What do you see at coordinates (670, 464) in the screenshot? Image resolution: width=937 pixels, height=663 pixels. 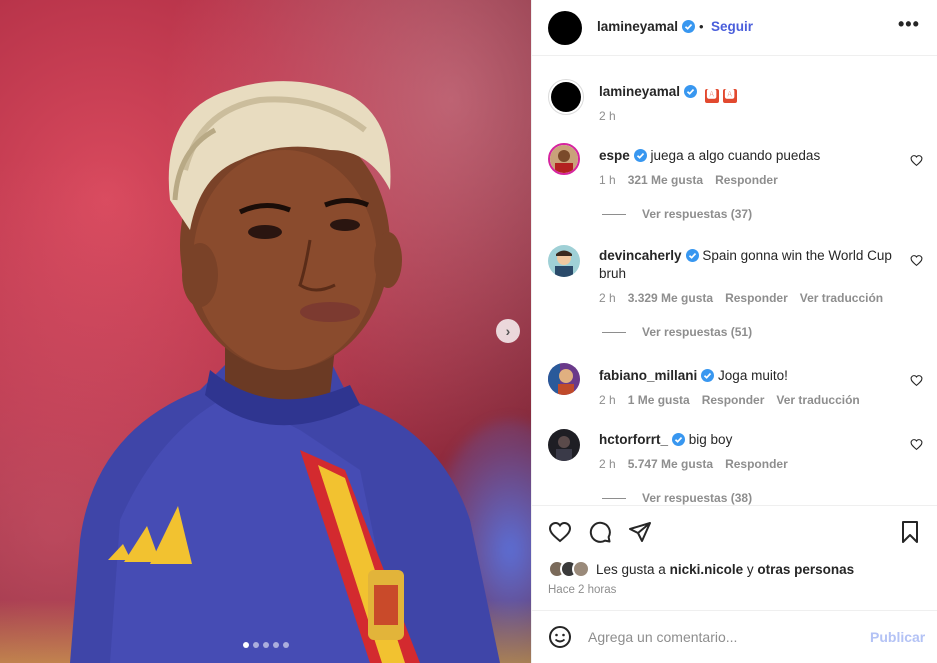 I see `comment-likes: 5.747 Me gusta` at bounding box center [670, 464].